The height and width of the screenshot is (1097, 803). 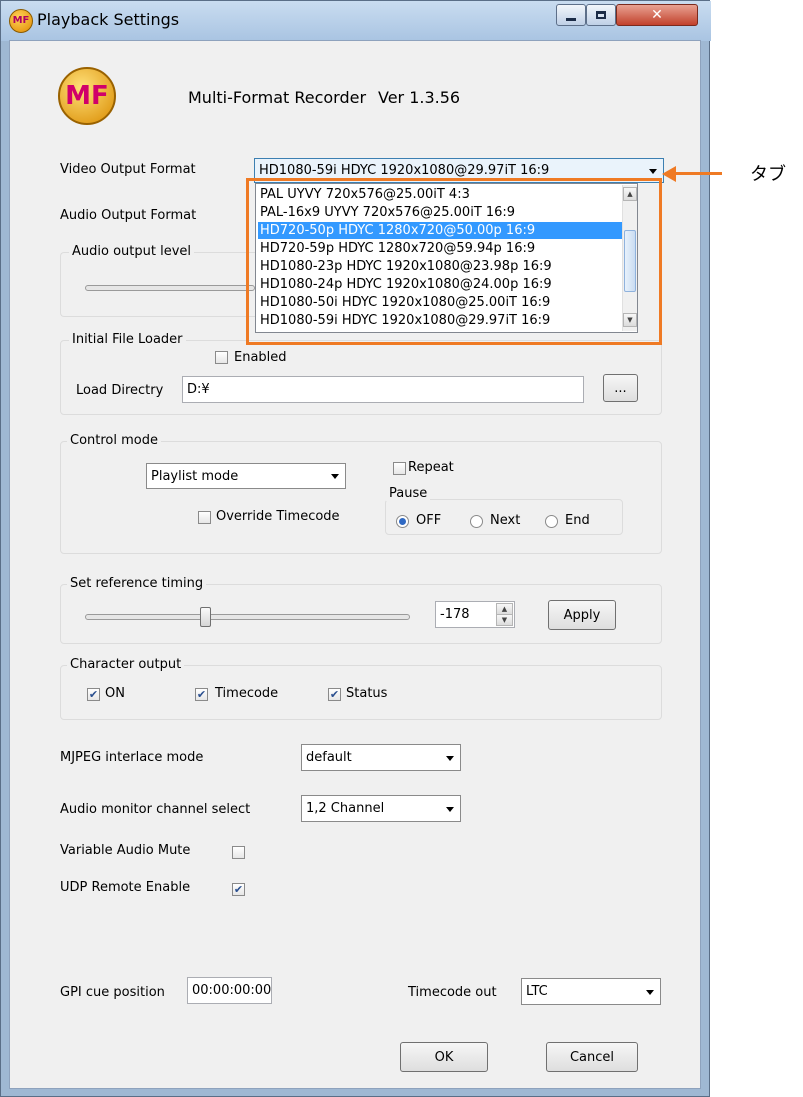 What do you see at coordinates (170, 288) in the screenshot?
I see `audio-level-slider` at bounding box center [170, 288].